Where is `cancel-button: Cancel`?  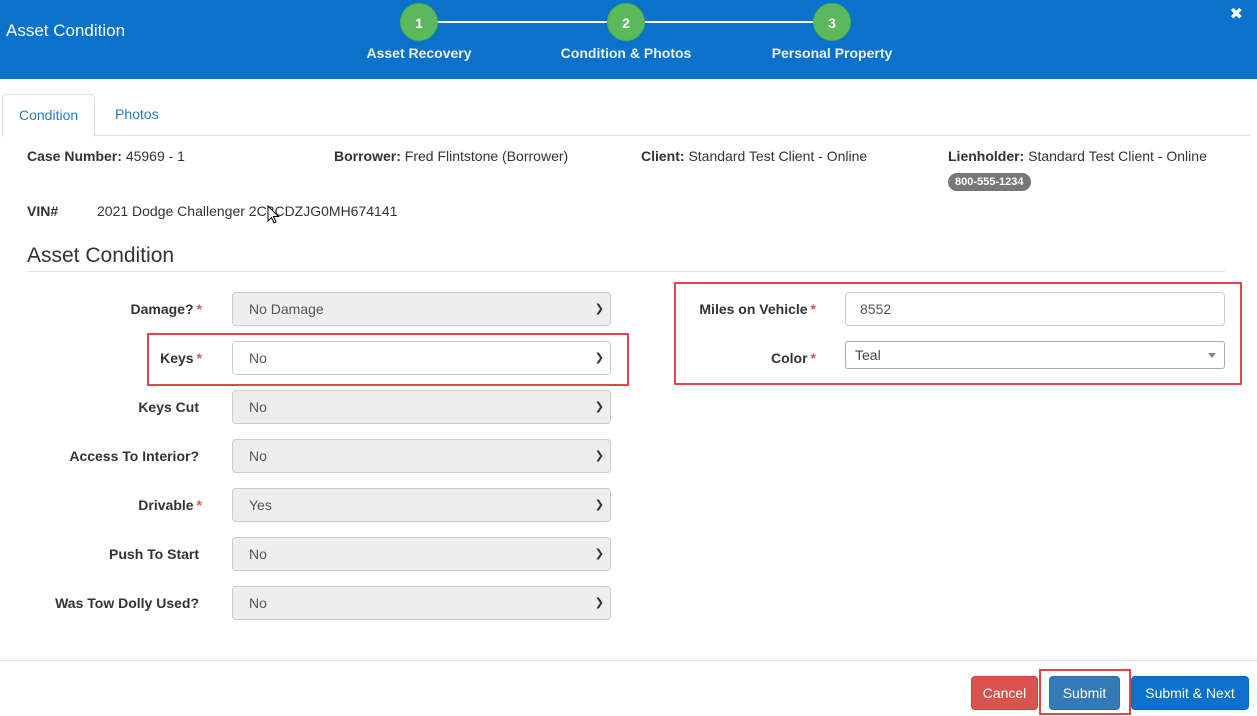
cancel-button: Cancel is located at coordinates (1004, 693).